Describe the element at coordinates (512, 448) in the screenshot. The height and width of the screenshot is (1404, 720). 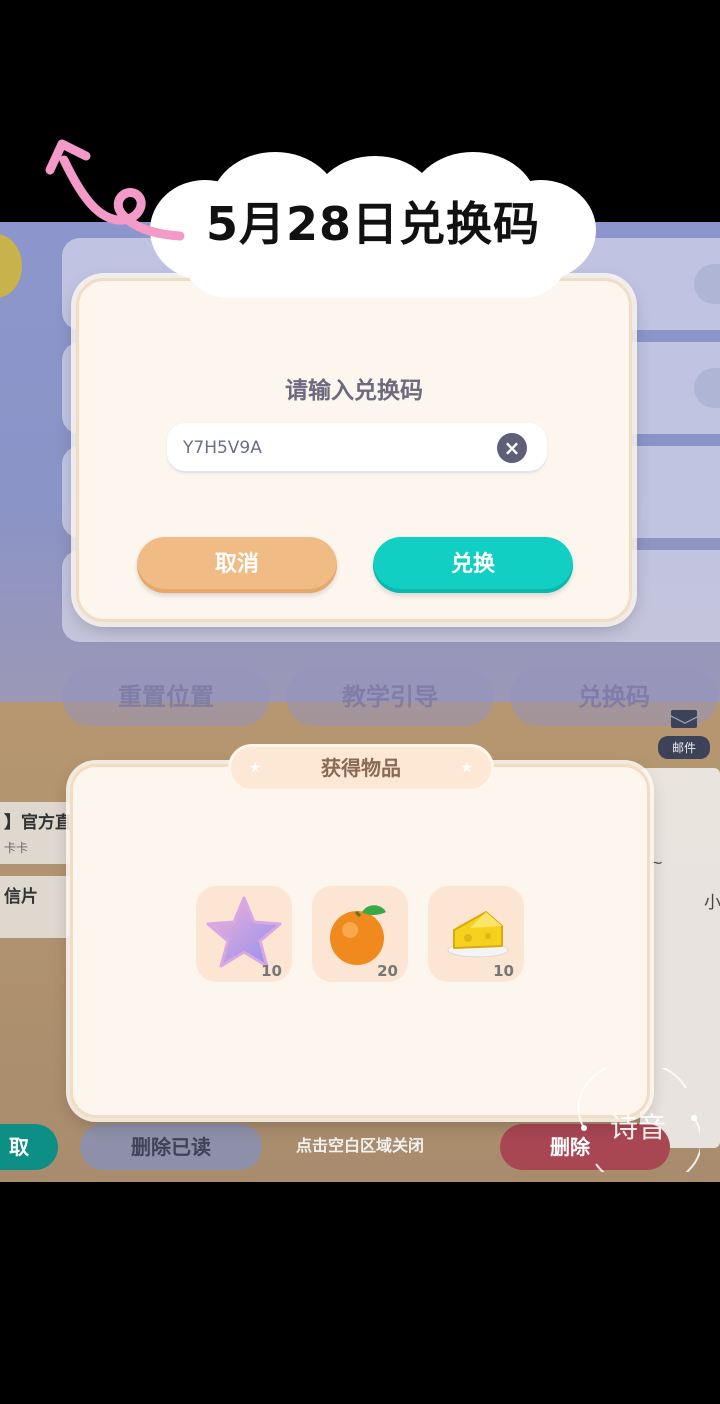
I see `clear-icon: ×` at that location.